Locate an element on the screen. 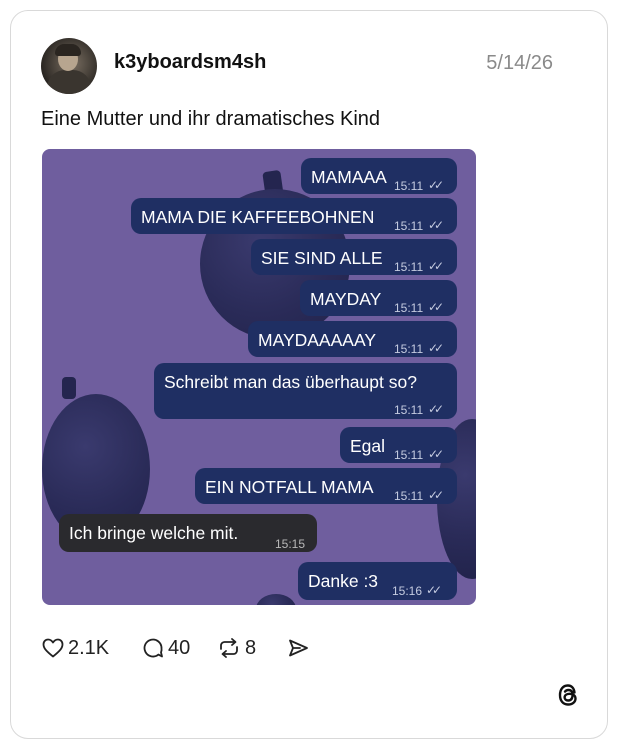 The height and width of the screenshot is (751, 620). send-icon is located at coordinates (298, 648).